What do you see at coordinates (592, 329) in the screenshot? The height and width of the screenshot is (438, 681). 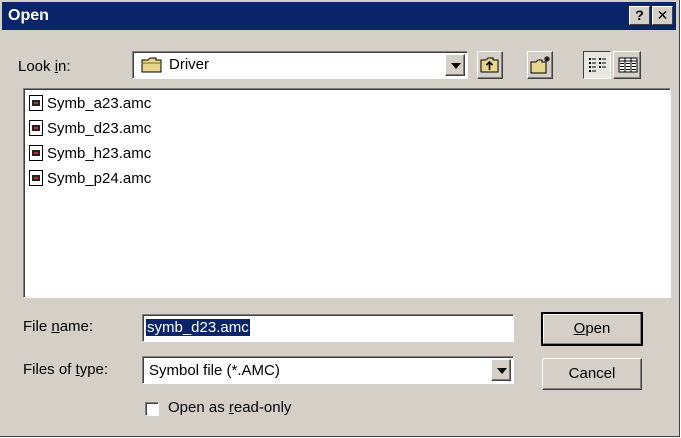 I see `open-button: Open` at bounding box center [592, 329].